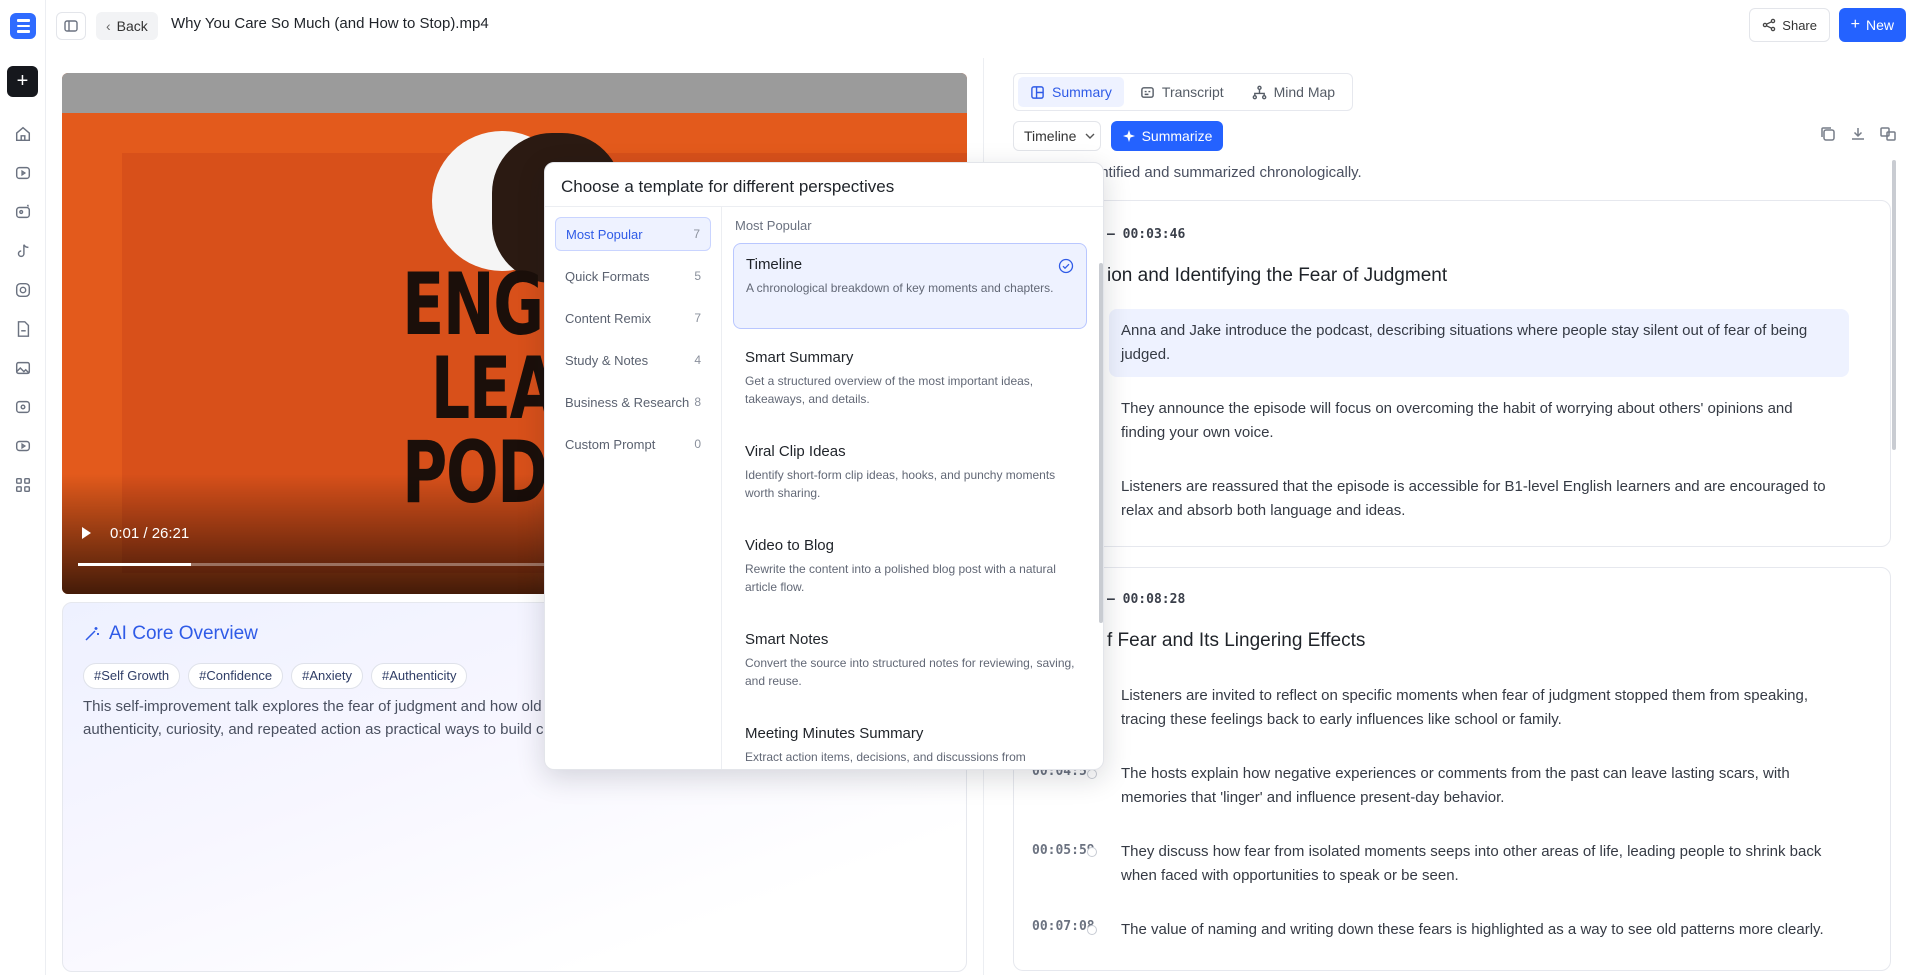 Image resolution: width=1918 pixels, height=975 pixels. Describe the element at coordinates (23, 485) in the screenshot. I see `apps-grid-icon` at that location.